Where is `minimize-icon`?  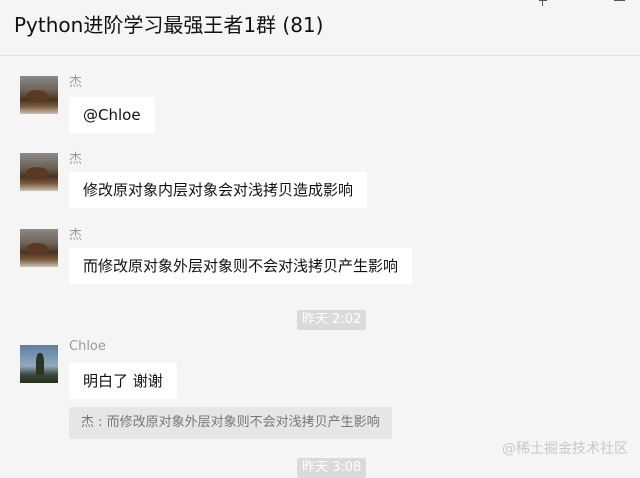
minimize-icon is located at coordinates (582, 4).